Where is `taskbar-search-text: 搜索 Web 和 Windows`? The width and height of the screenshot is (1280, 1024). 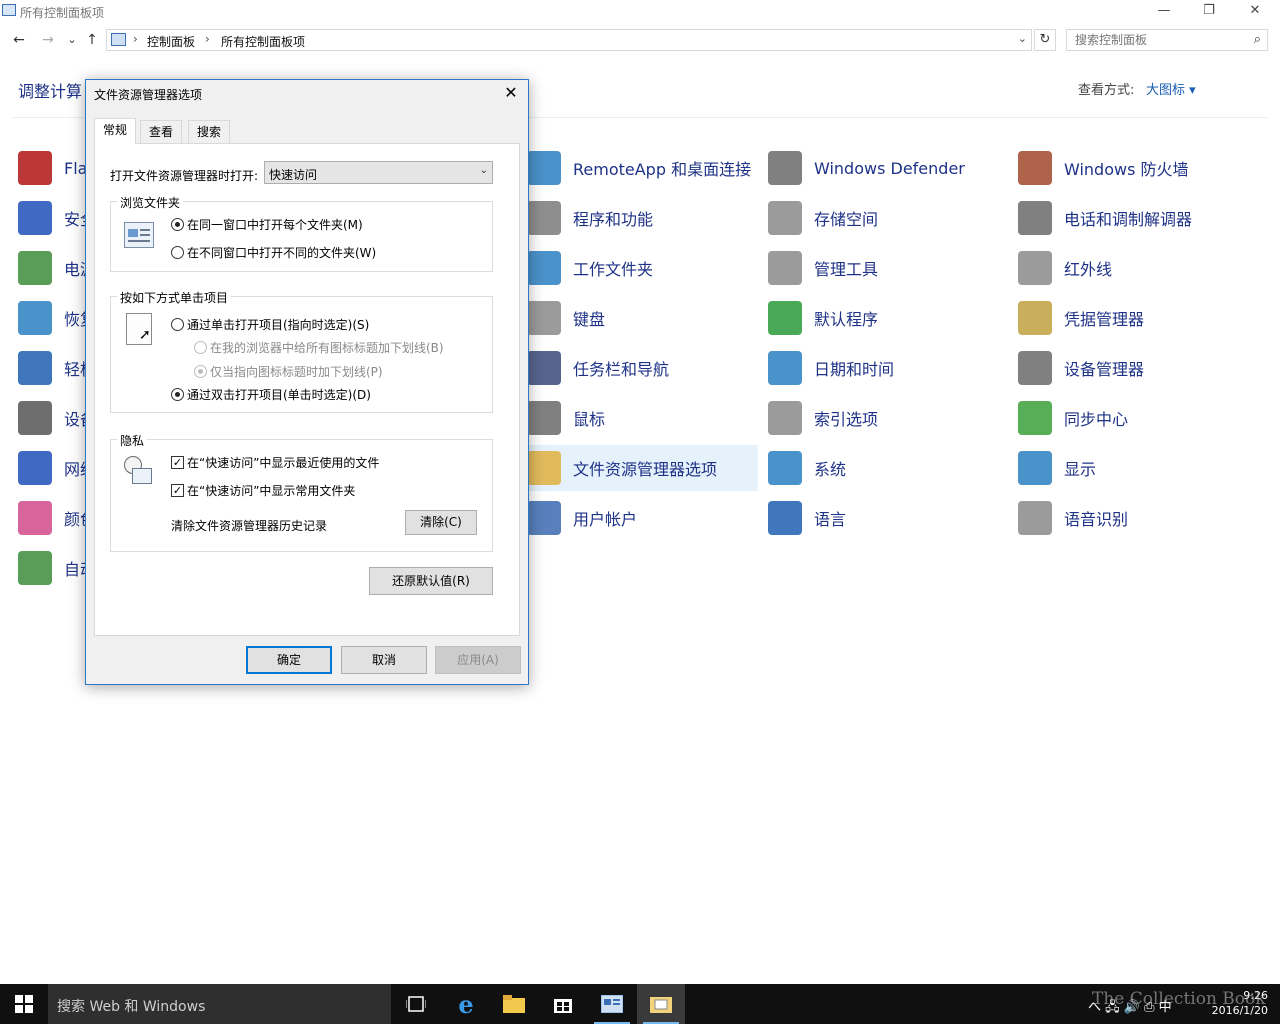 taskbar-search-text: 搜索 Web 和 Windows is located at coordinates (131, 1007).